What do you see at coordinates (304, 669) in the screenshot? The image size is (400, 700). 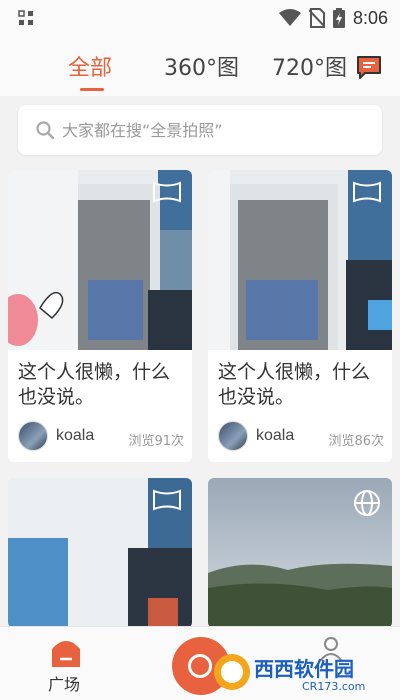 I see `watermark-brand: 西西软件园` at bounding box center [304, 669].